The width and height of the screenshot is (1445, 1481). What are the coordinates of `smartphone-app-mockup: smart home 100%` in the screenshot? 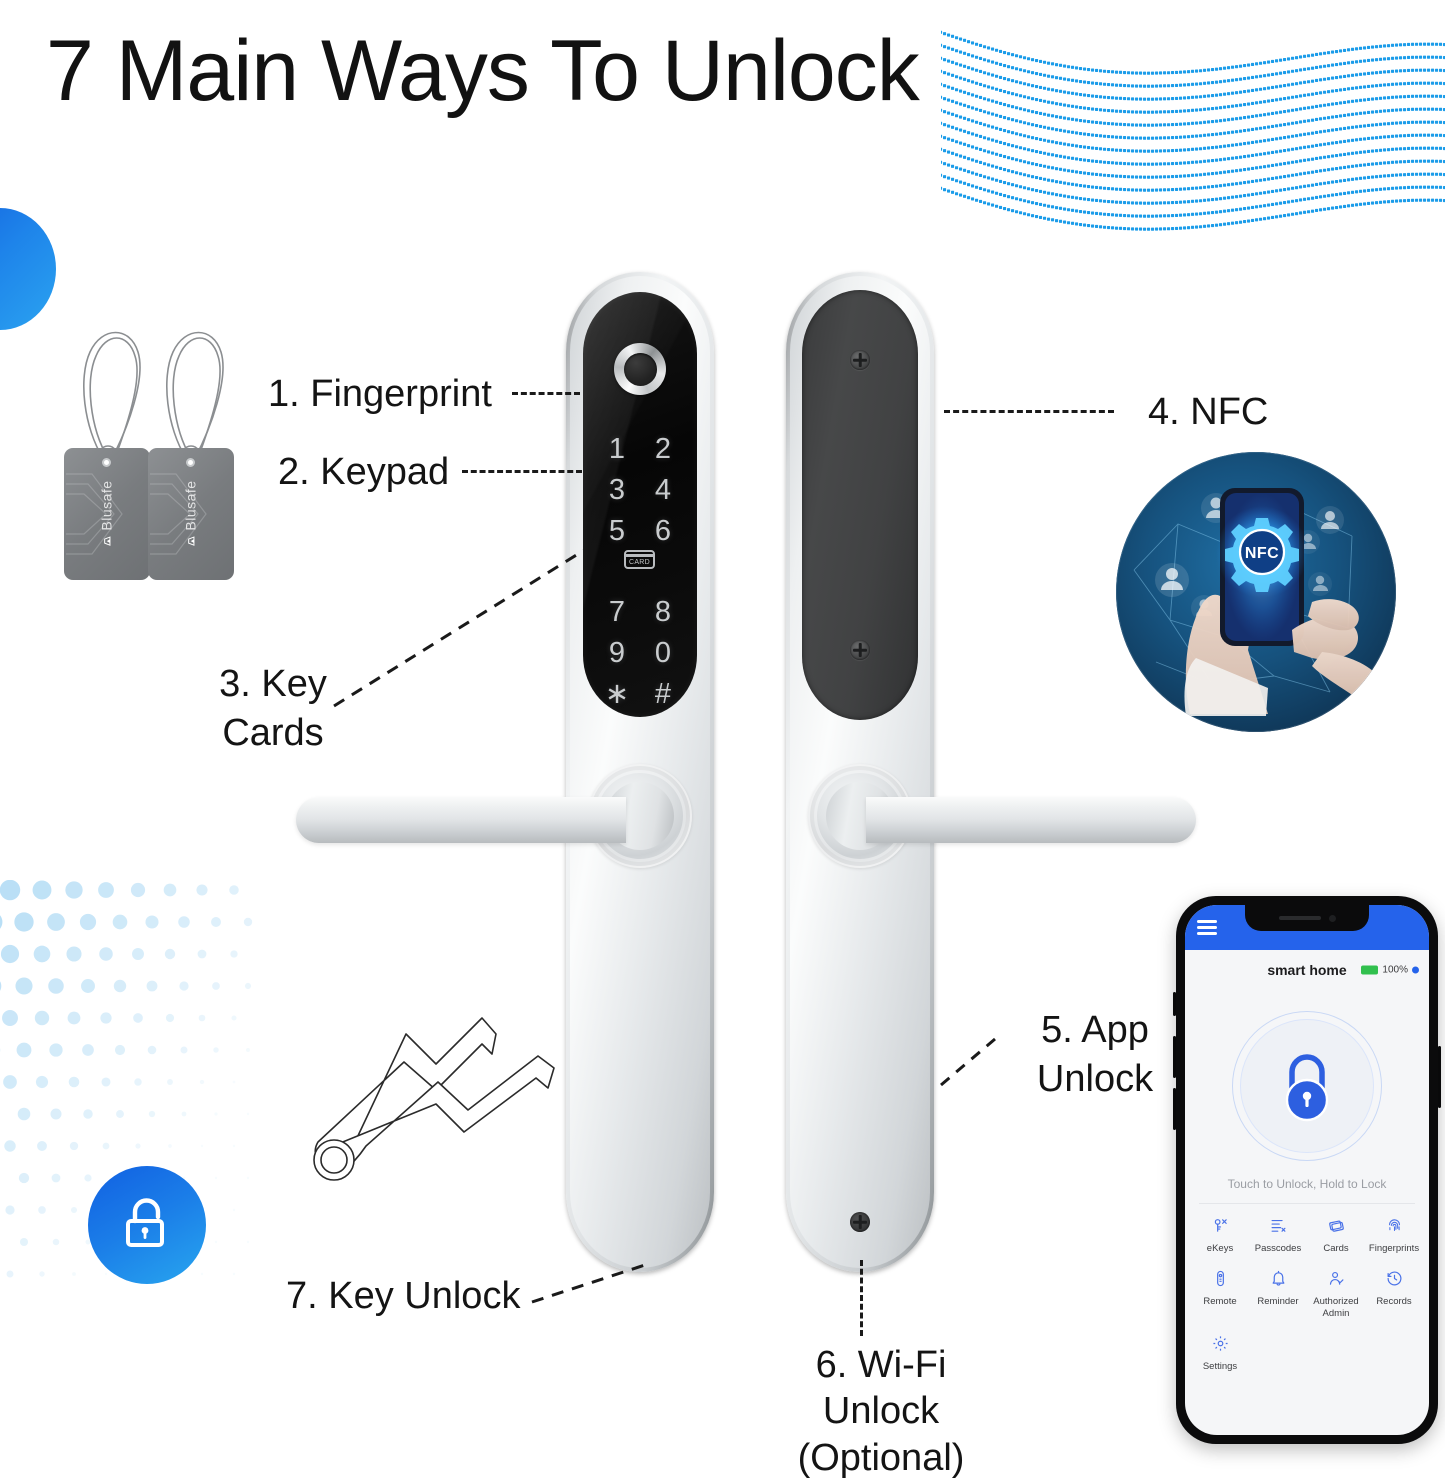 It's located at (1307, 1170).